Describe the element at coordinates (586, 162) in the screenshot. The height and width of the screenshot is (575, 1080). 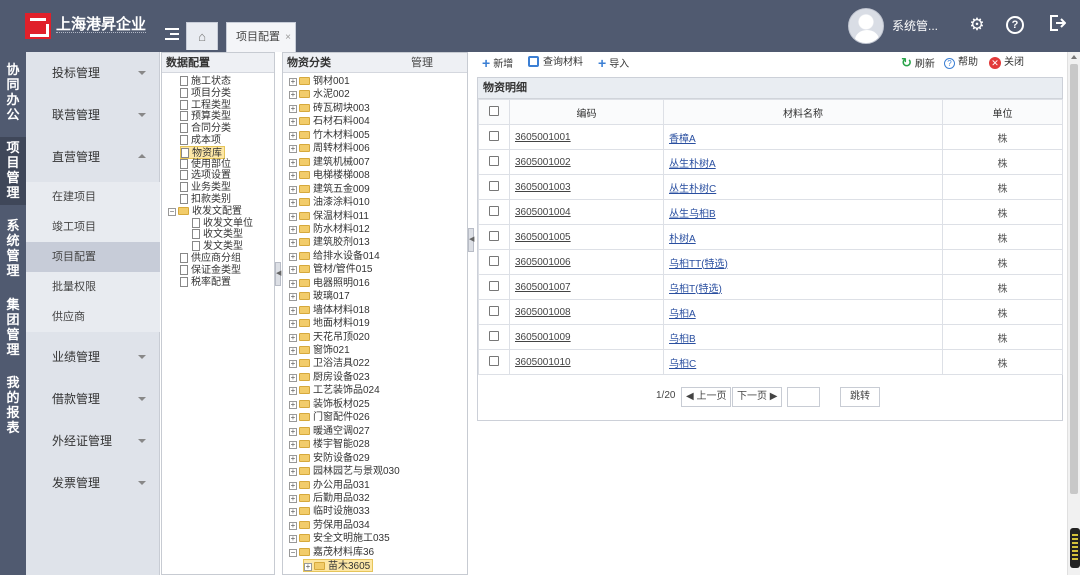
I see `row-code: 3605001002` at that location.